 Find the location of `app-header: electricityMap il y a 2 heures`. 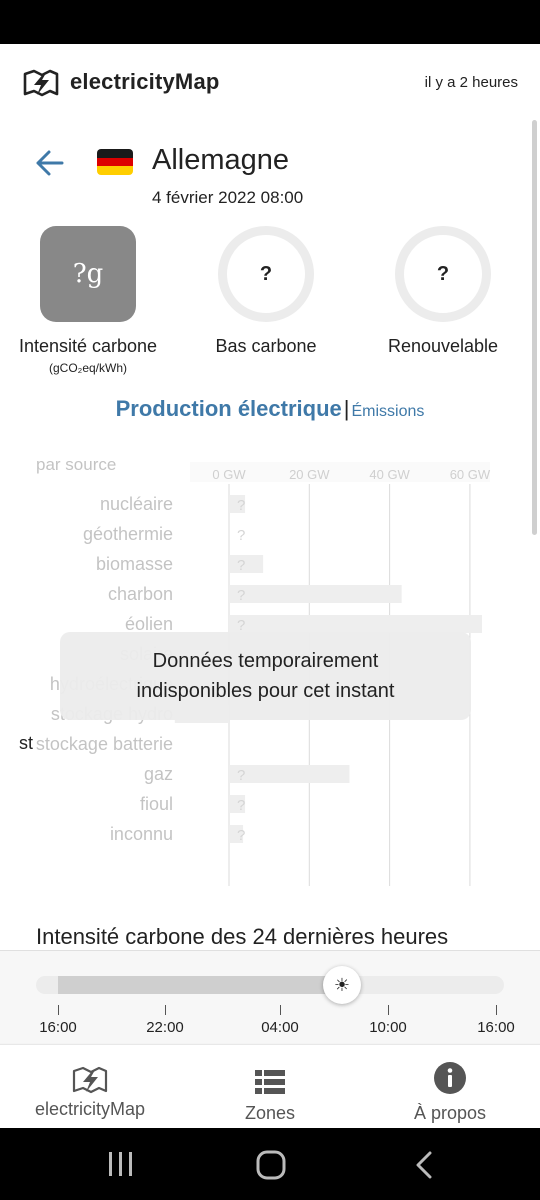

app-header: electricityMap il y a 2 heures is located at coordinates (270, 82).